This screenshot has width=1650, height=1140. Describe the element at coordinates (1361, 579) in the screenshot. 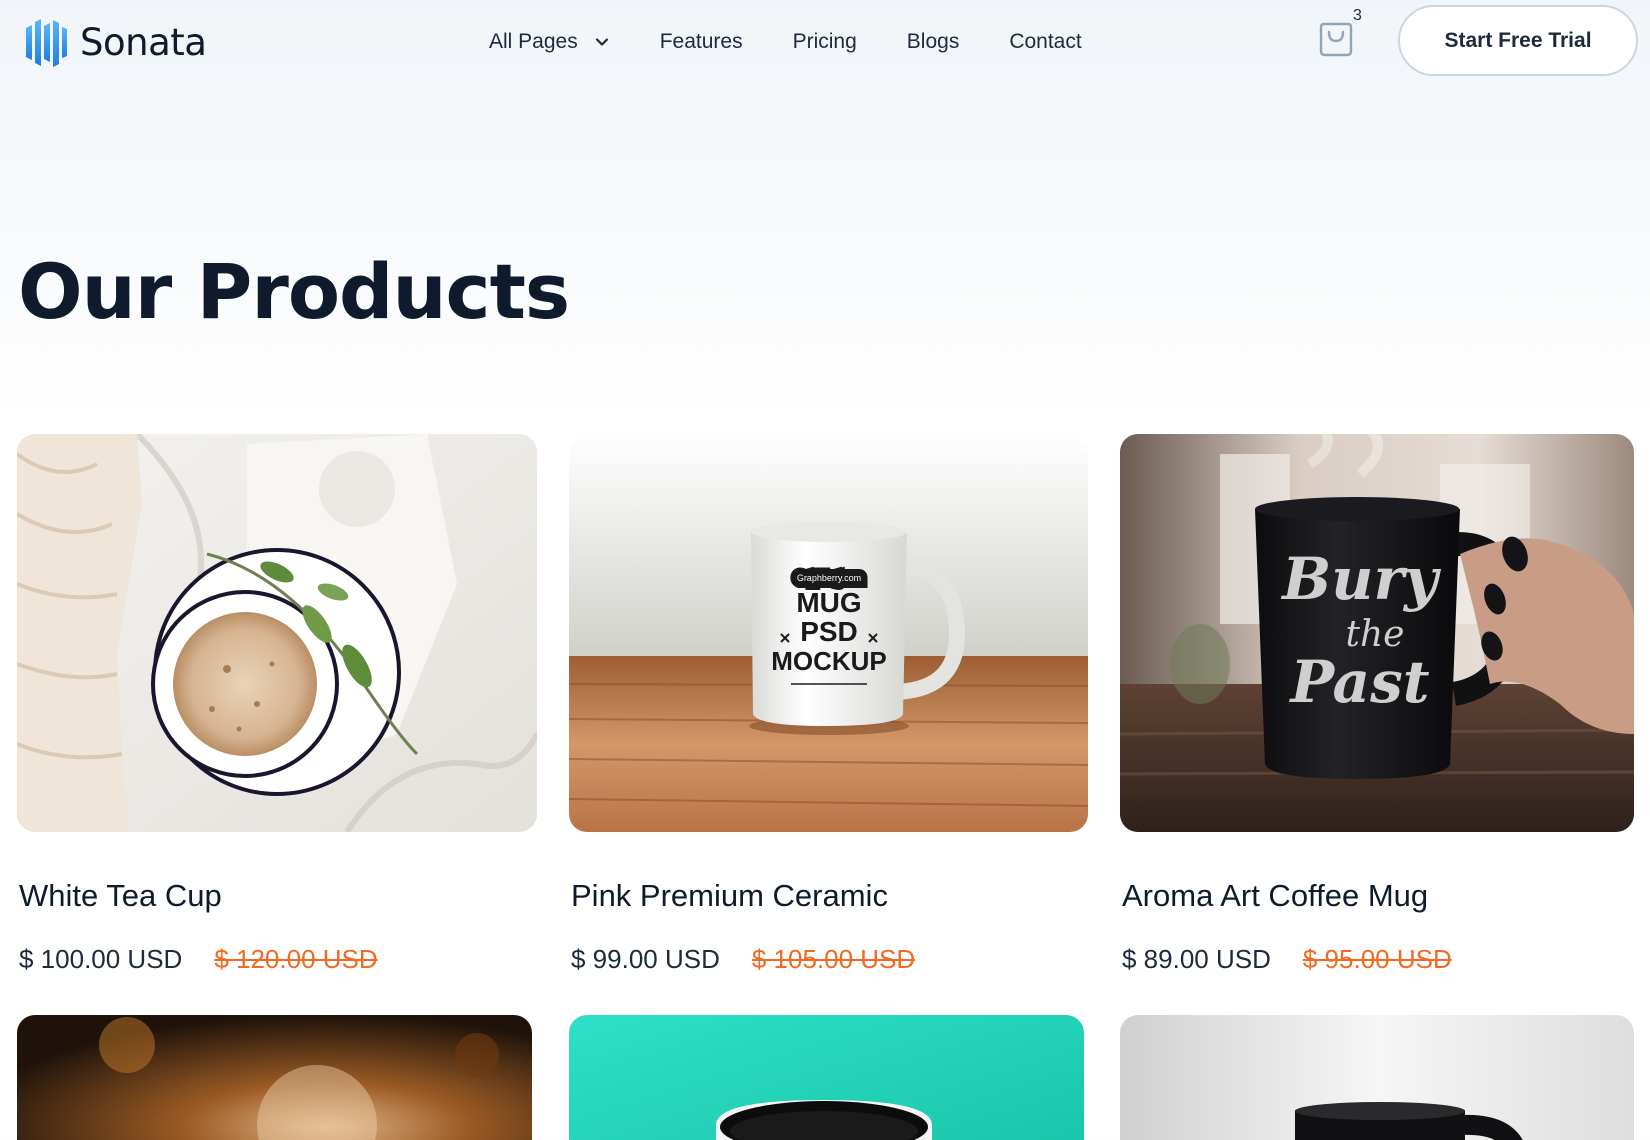

I see `mug-print-bury: Bury` at that location.